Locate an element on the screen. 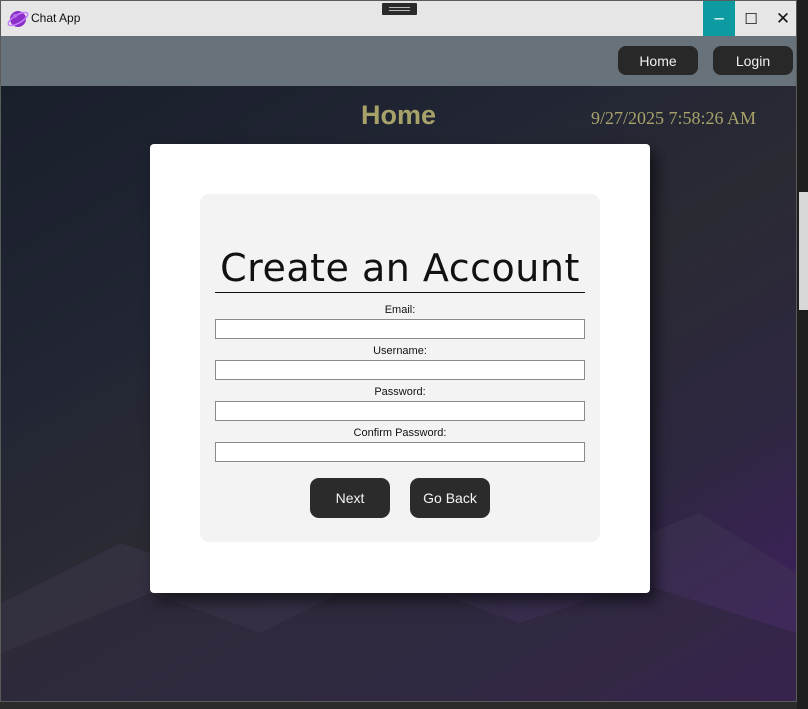 This screenshot has height=709, width=808. email-label: Email: is located at coordinates (400, 310).